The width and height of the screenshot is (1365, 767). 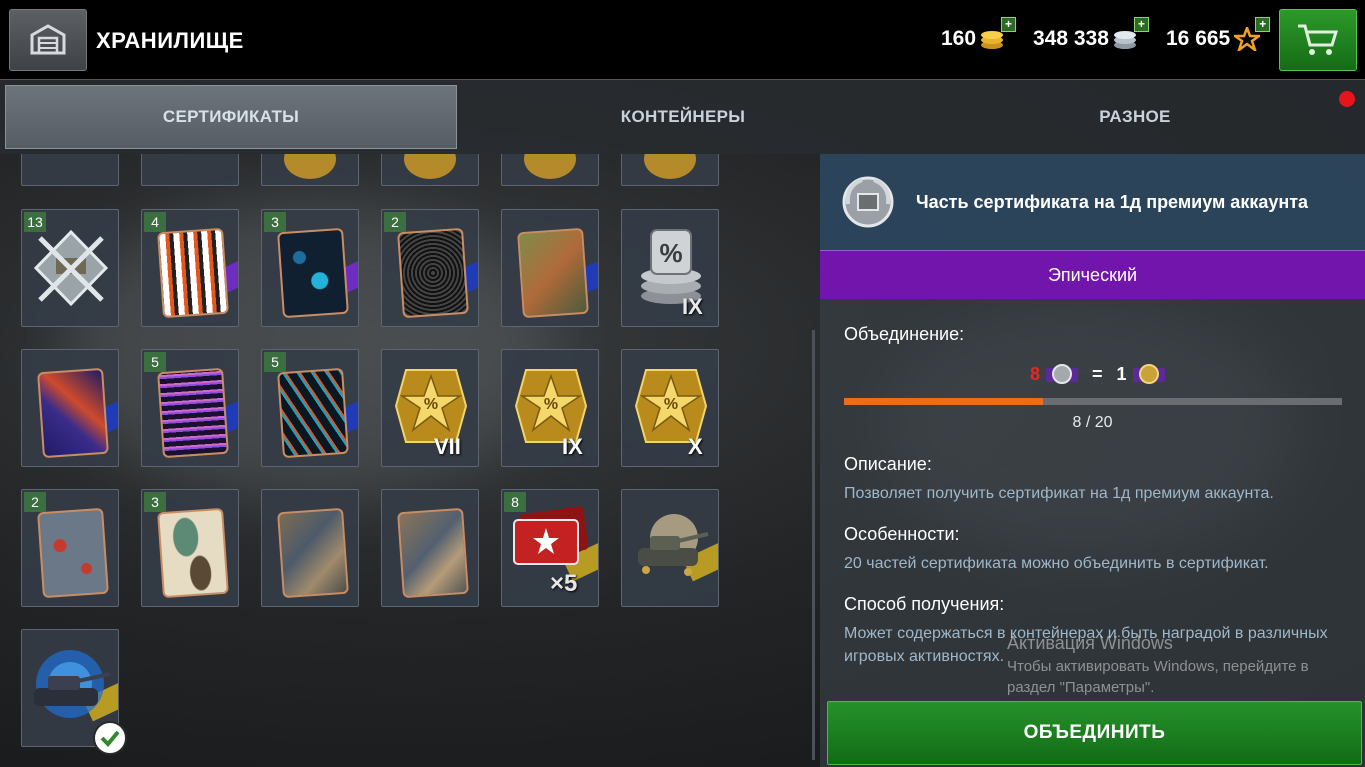 What do you see at coordinates (1112, 202) in the screenshot?
I see `item-title: Часть сертификата на 1д премиум аккаунта` at bounding box center [1112, 202].